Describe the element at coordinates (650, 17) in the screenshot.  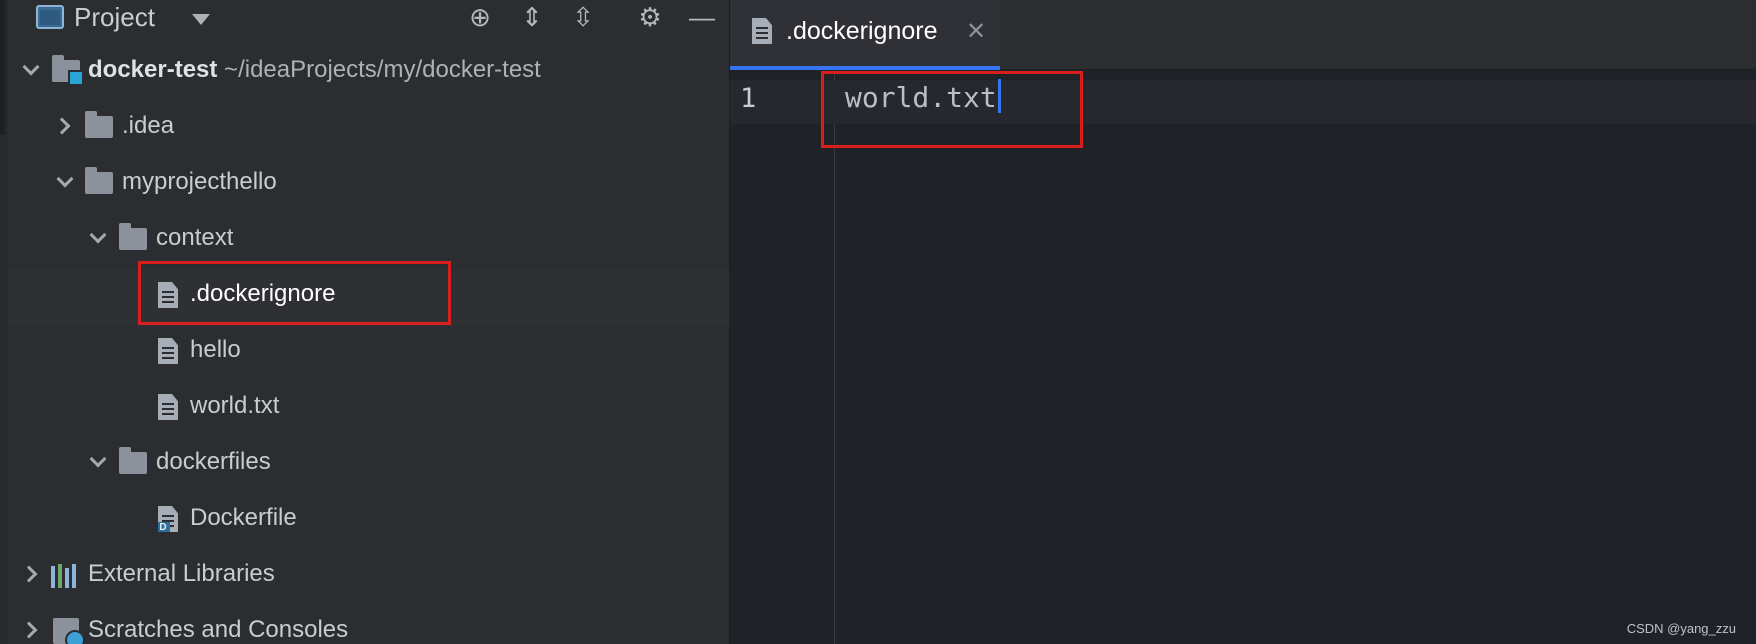
I see `settings-gear-icon: ⚙` at that location.